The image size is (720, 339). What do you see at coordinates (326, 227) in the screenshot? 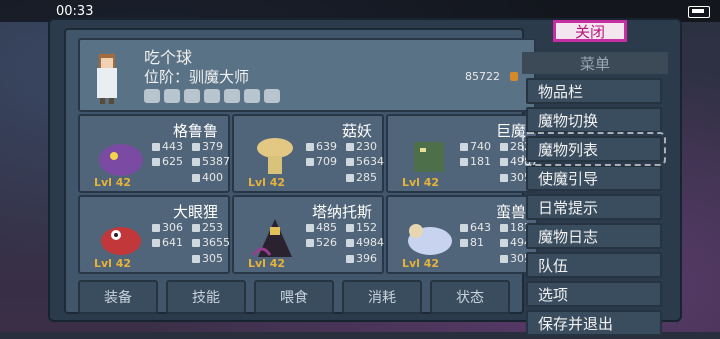
I see `attack-value: 485` at bounding box center [326, 227].